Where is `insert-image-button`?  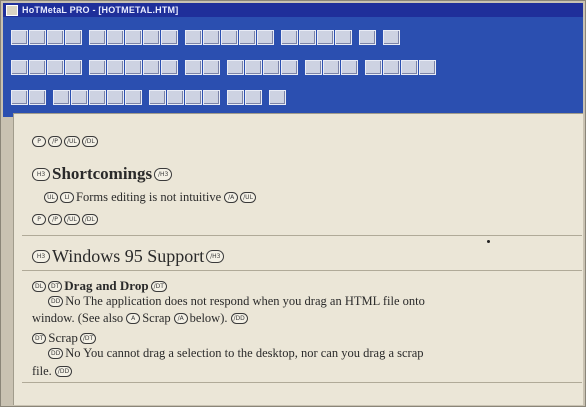 insert-image-button is located at coordinates (289, 37).